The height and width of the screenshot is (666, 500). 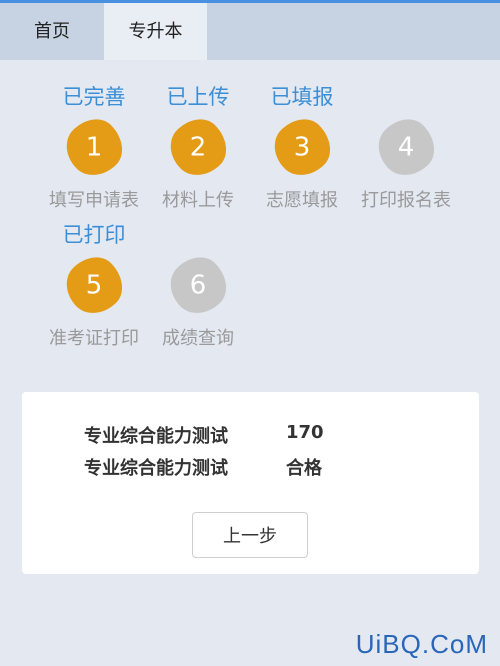 I want to click on step-status: 已完善, so click(x=94, y=97).